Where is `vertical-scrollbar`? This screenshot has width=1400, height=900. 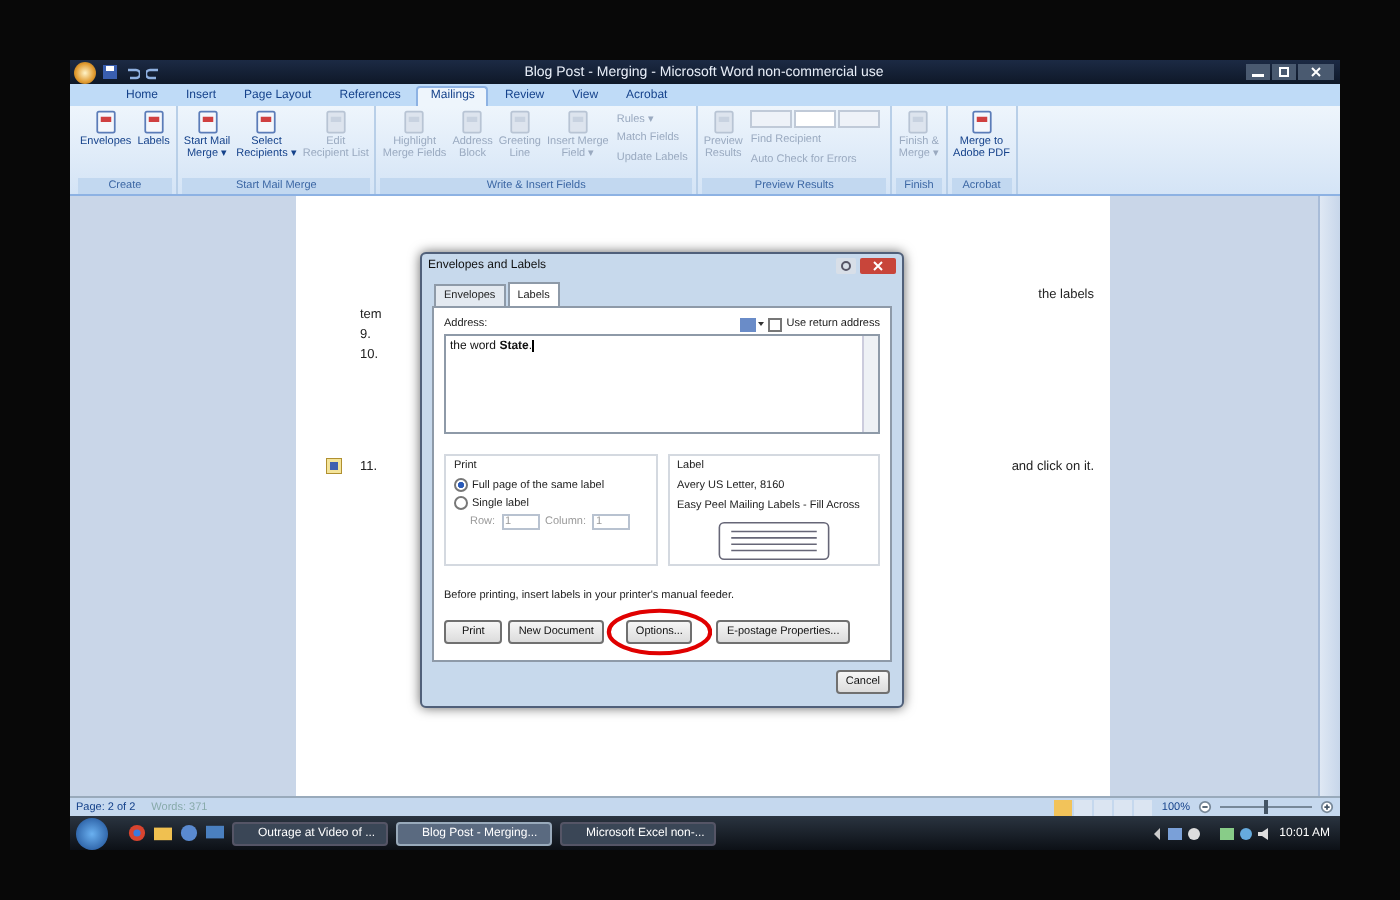
vertical-scrollbar is located at coordinates (1329, 496).